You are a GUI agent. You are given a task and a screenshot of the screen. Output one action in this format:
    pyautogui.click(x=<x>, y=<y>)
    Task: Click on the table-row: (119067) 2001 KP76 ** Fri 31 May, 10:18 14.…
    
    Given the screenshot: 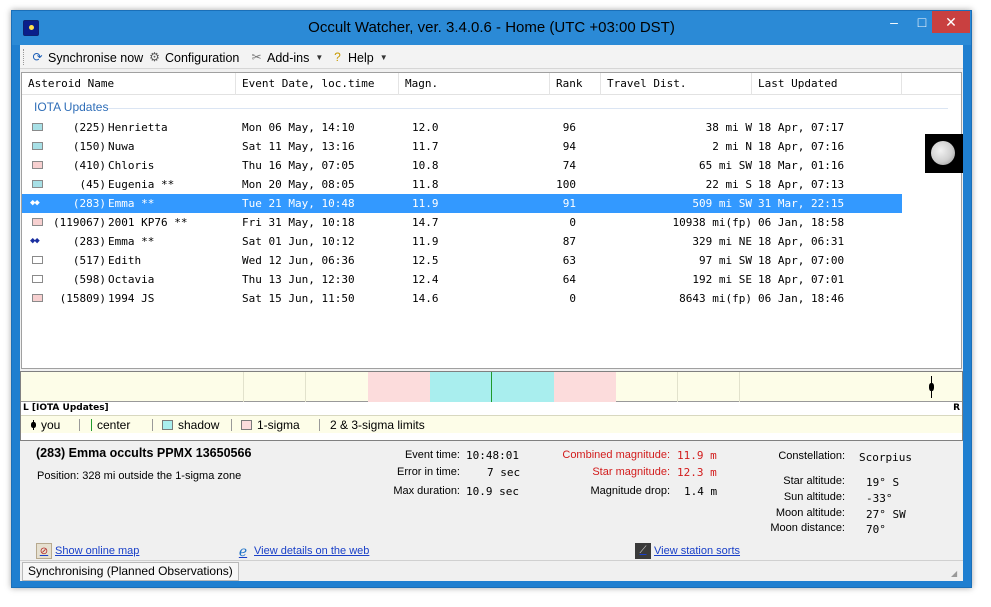 What is the action you would take?
    pyautogui.click(x=462, y=222)
    